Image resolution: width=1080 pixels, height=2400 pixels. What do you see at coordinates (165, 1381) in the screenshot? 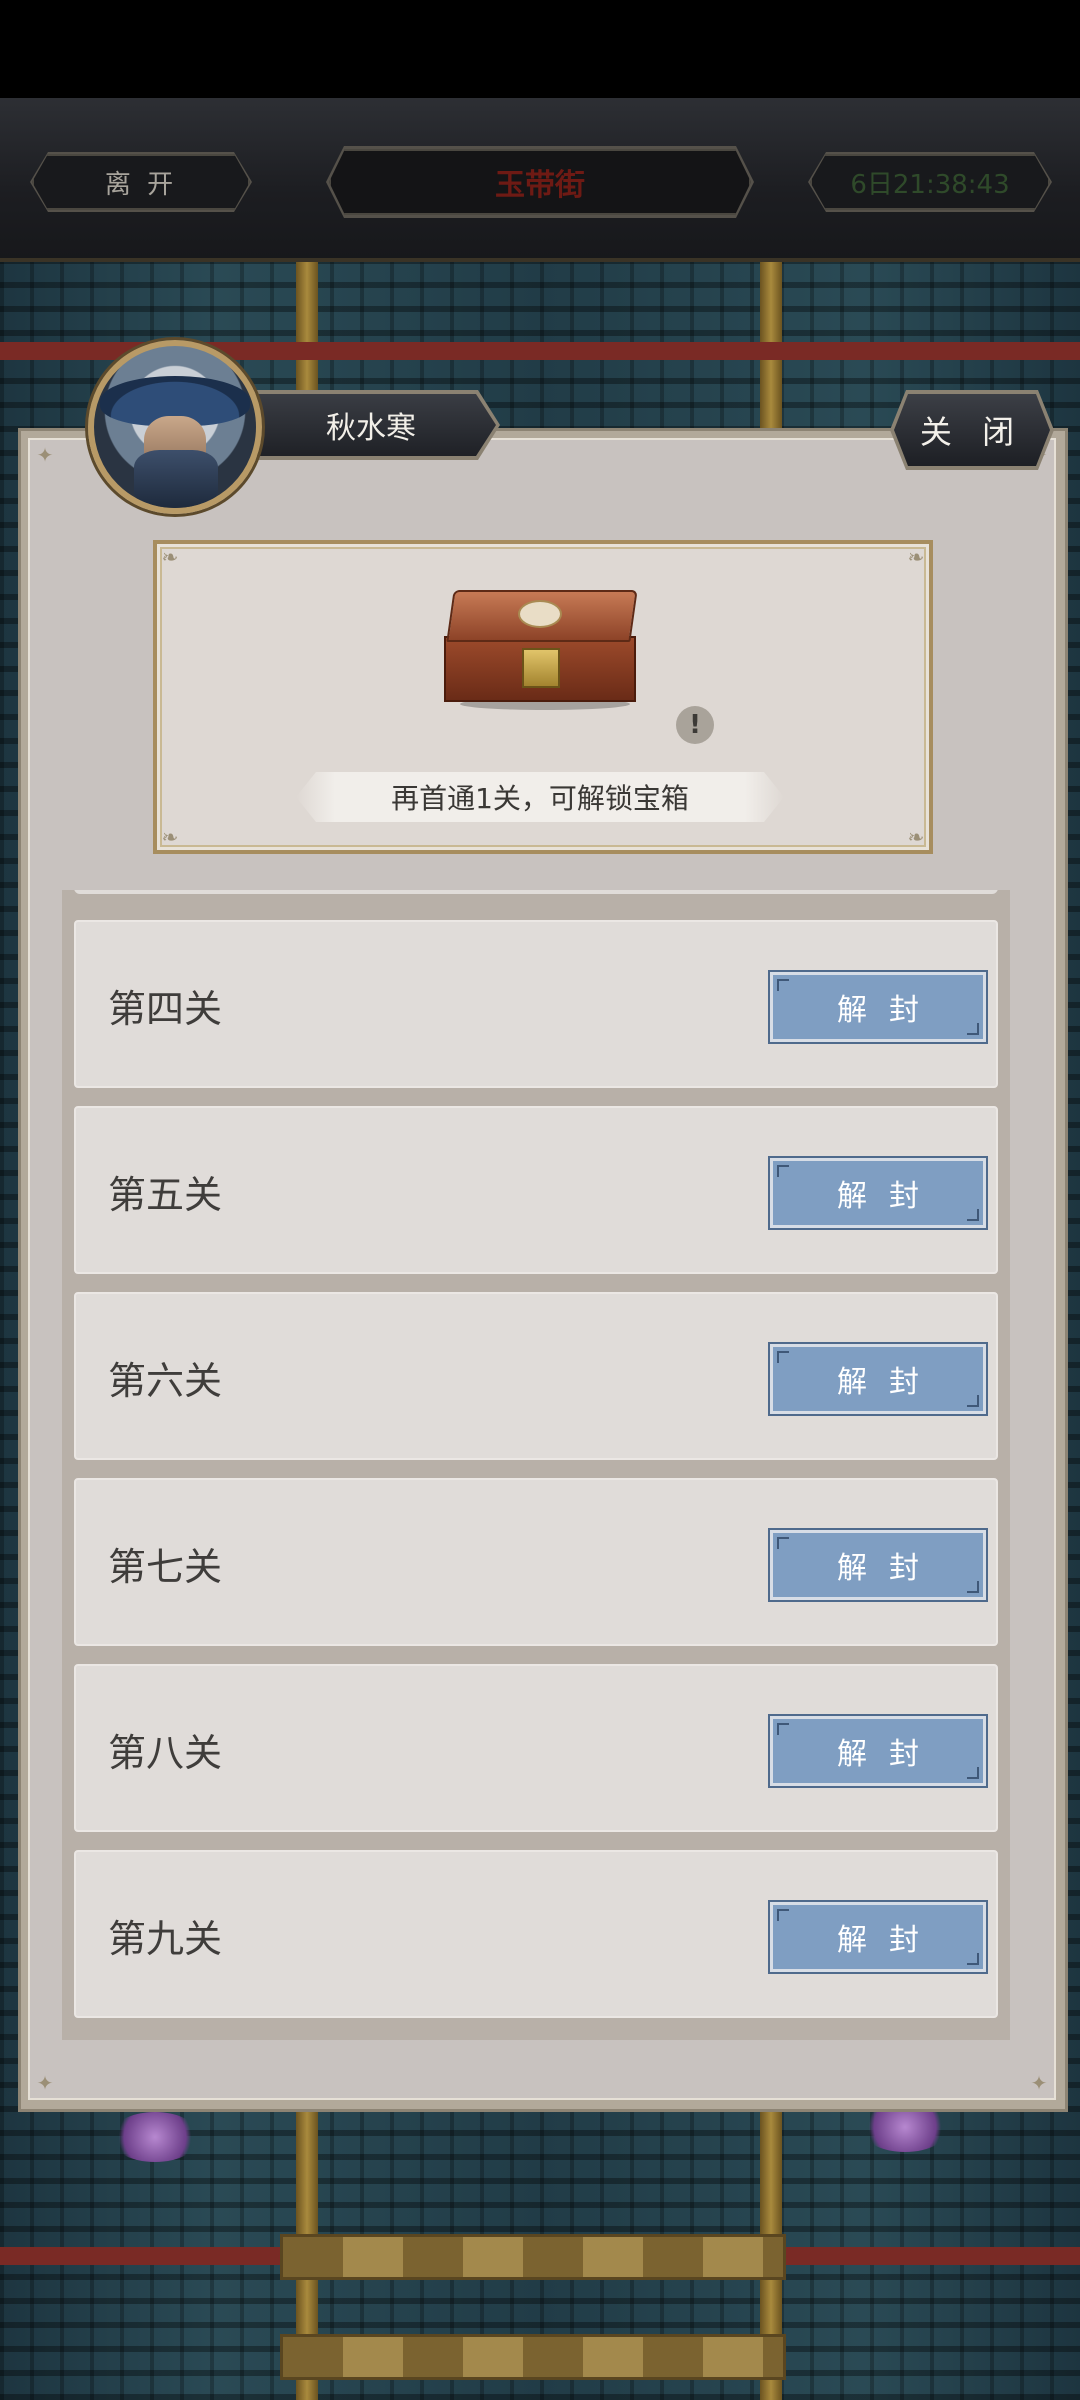
I see `level-name: 第六关` at bounding box center [165, 1381].